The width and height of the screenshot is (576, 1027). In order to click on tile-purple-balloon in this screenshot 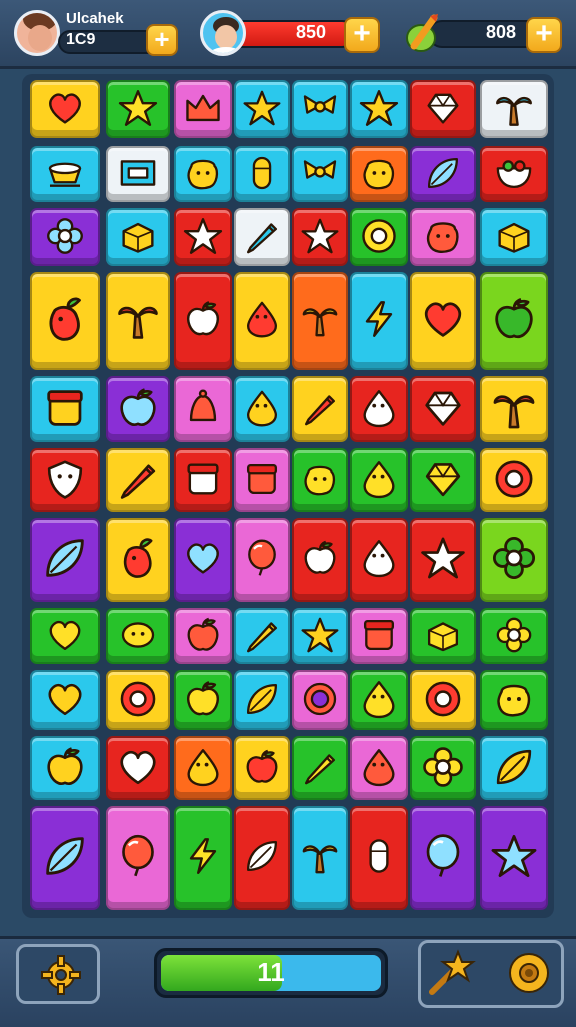, I will do `click(443, 858)`.